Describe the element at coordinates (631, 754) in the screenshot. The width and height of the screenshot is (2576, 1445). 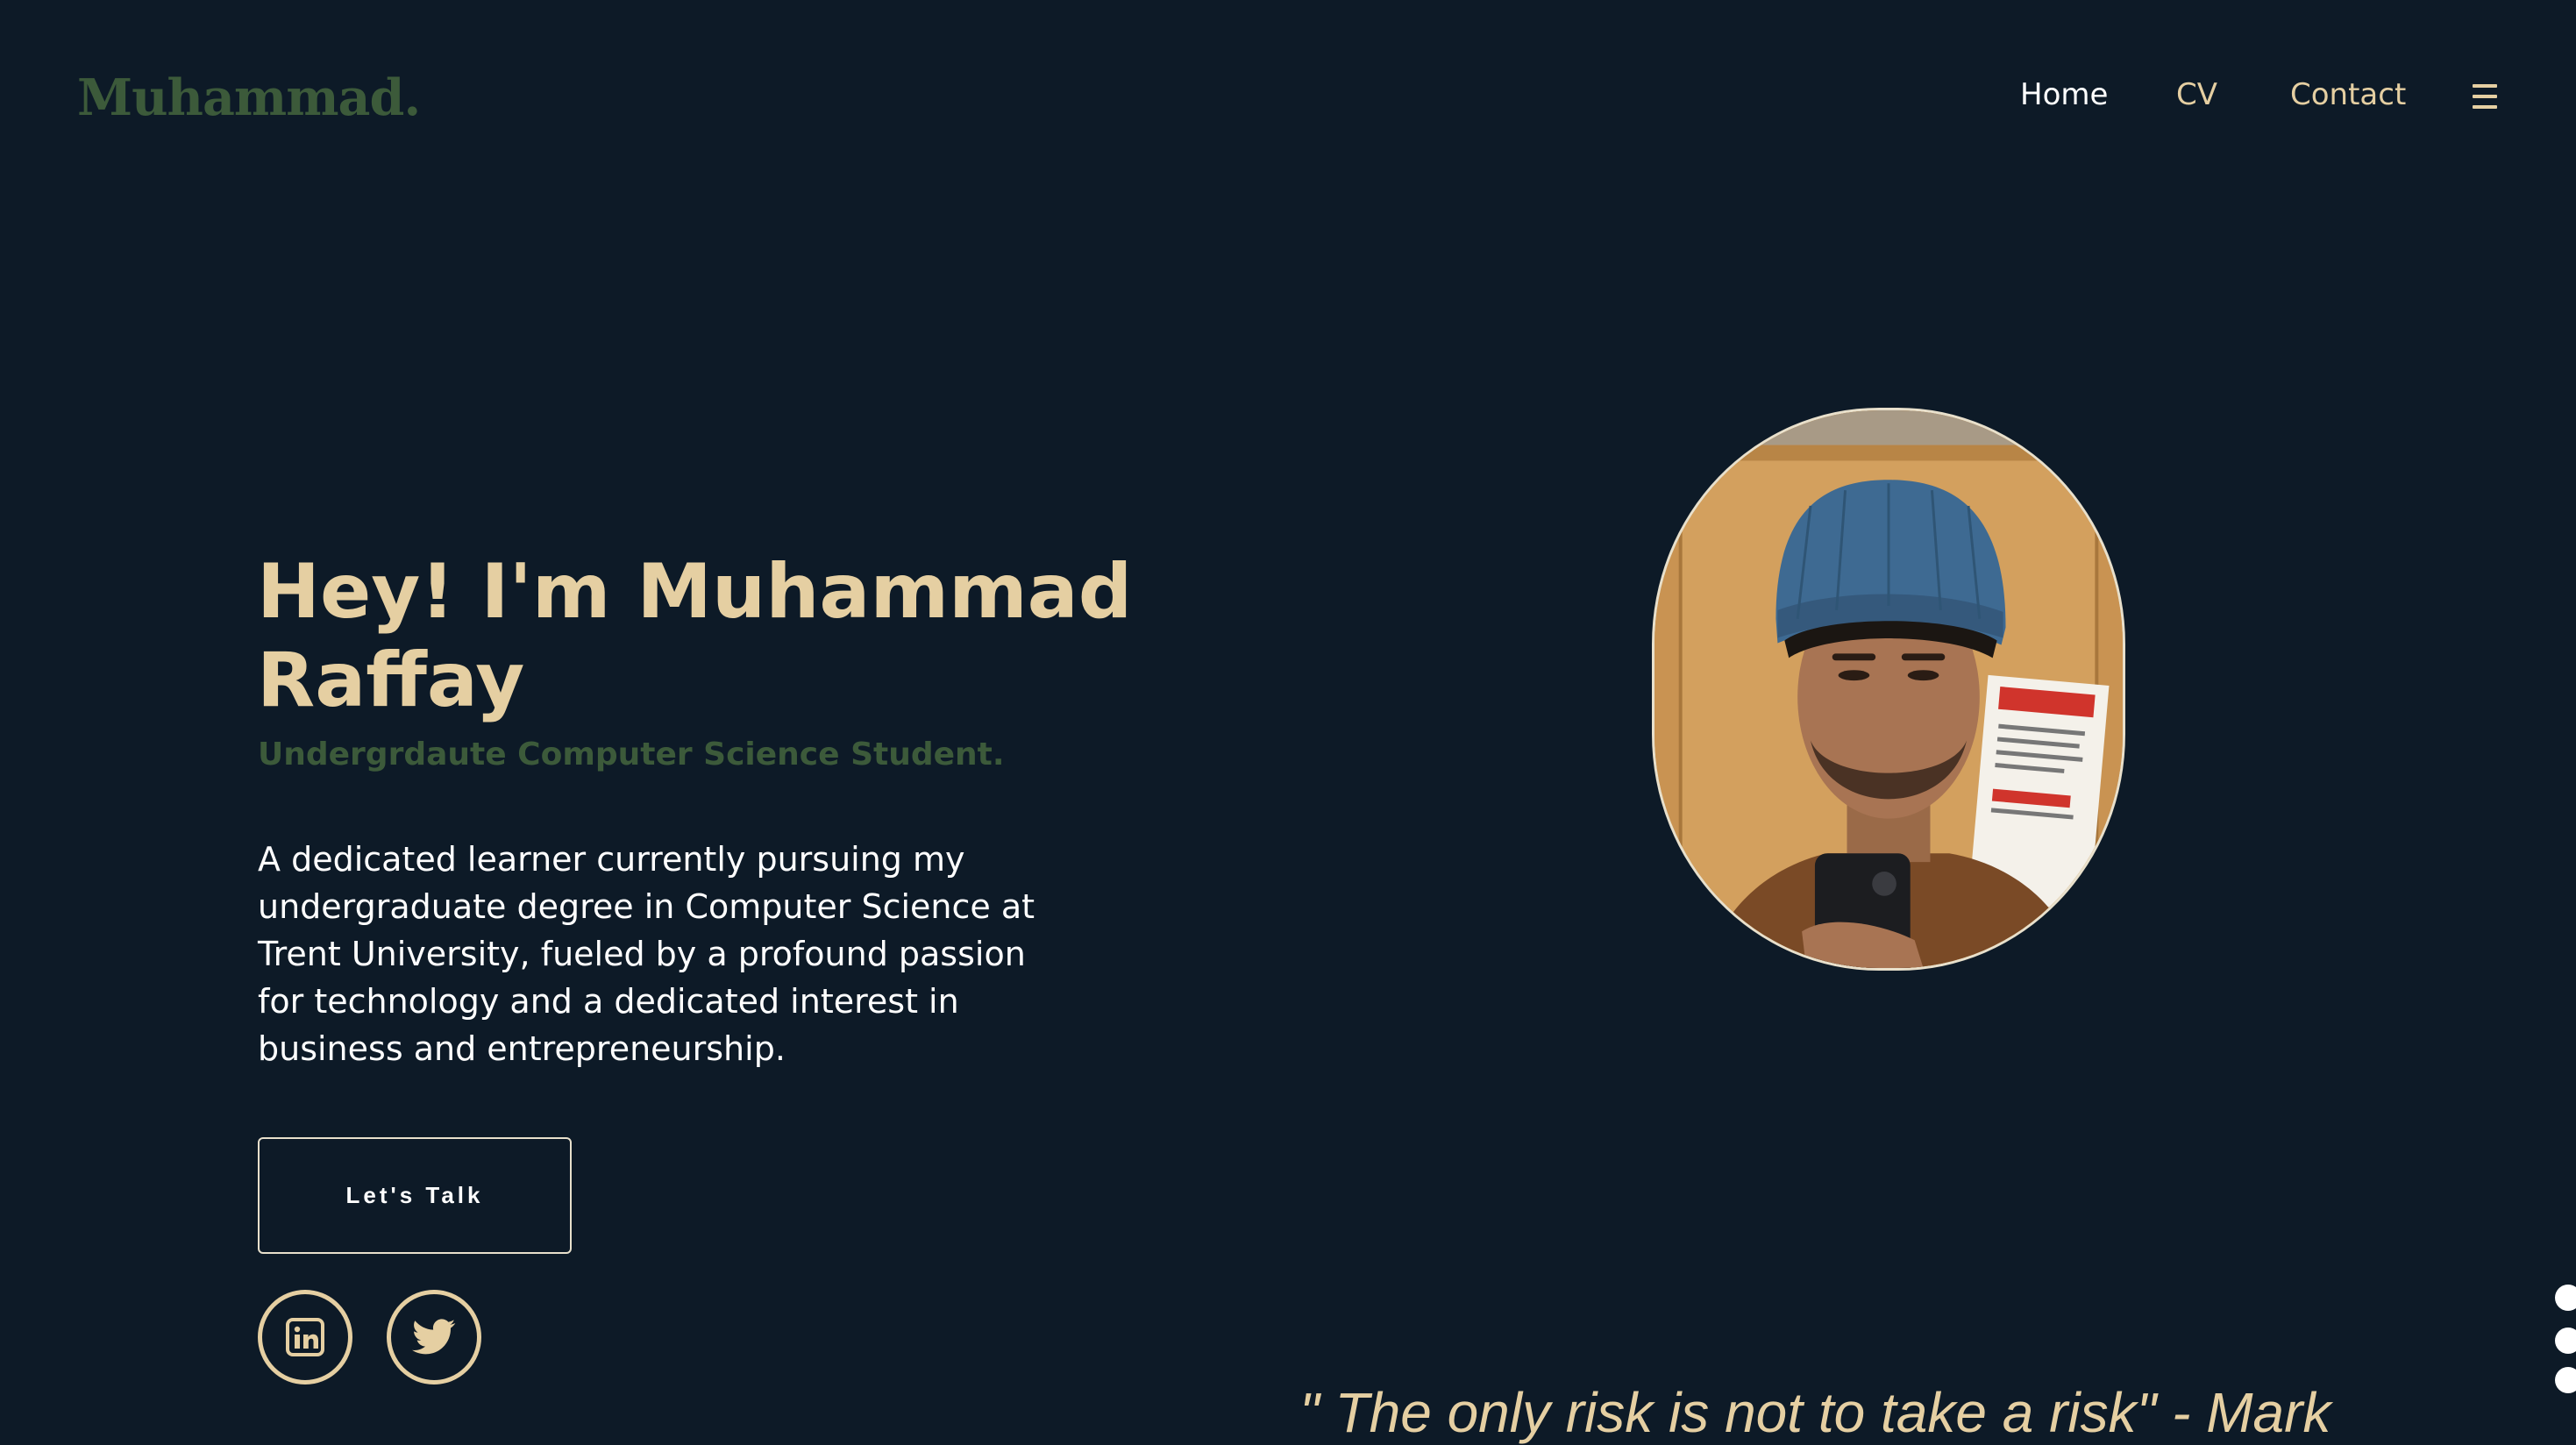
I see `hero-subtitle: Undergrdaute Computer Science Student.` at that location.